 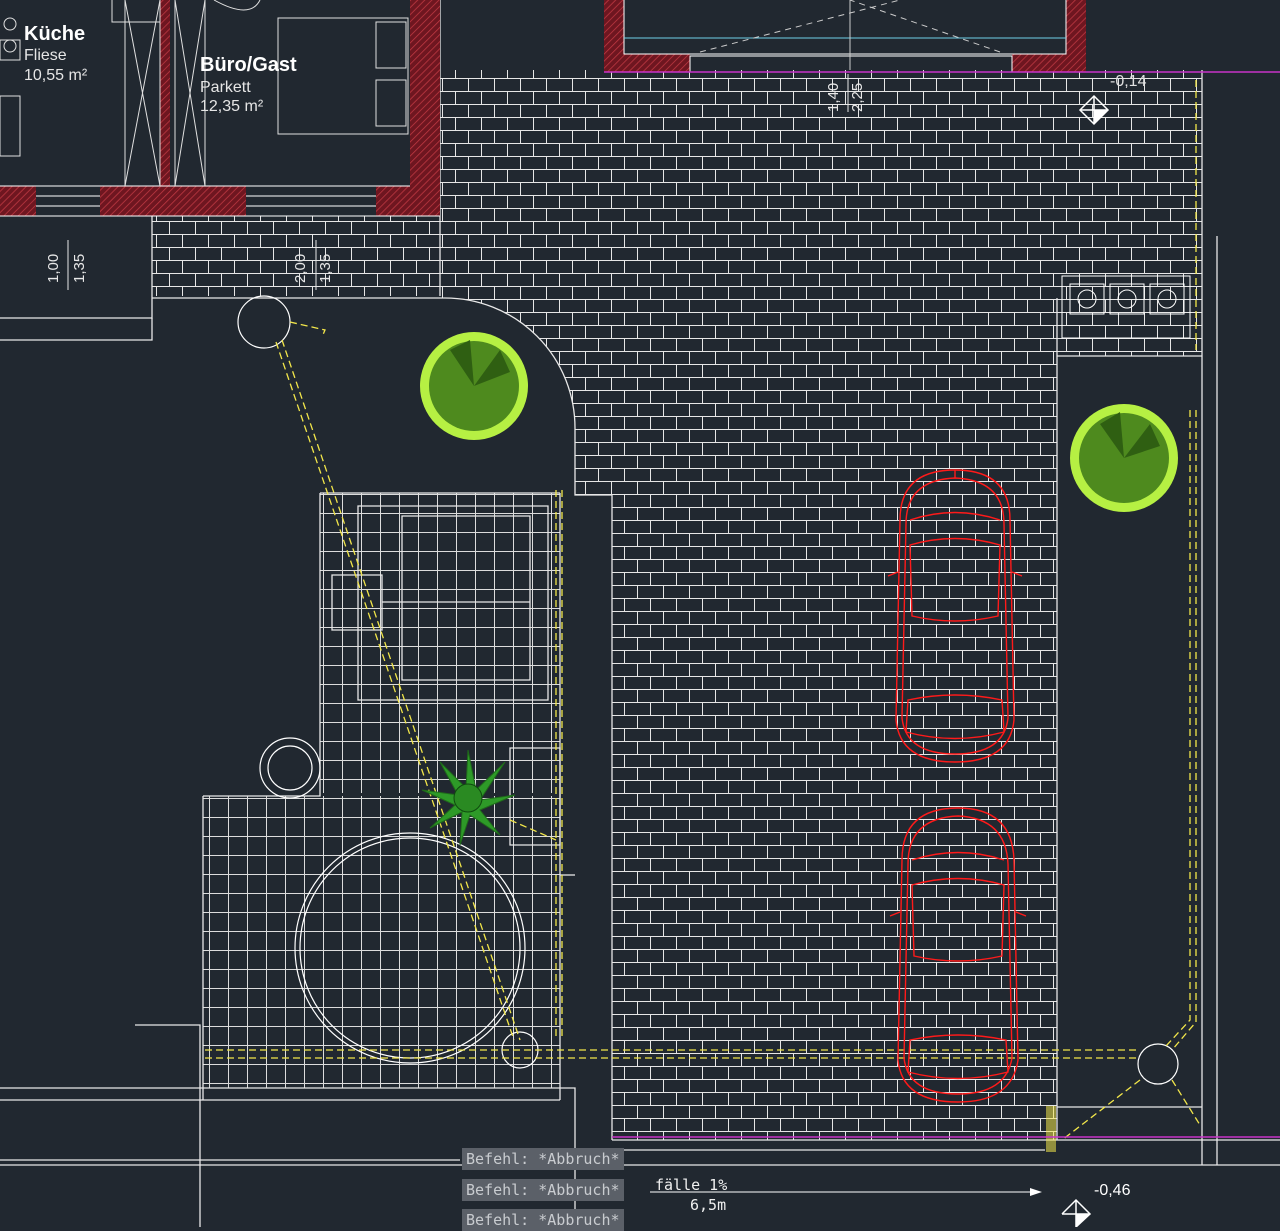 I want to click on slope-label: fälle 1%, so click(x=691, y=1185).